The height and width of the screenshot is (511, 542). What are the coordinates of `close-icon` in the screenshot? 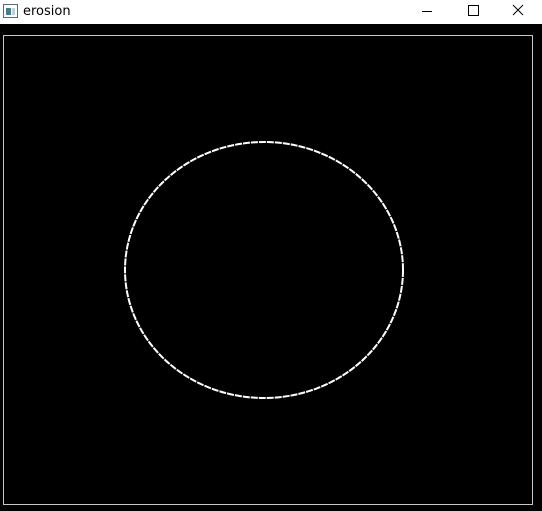 It's located at (518, 10).